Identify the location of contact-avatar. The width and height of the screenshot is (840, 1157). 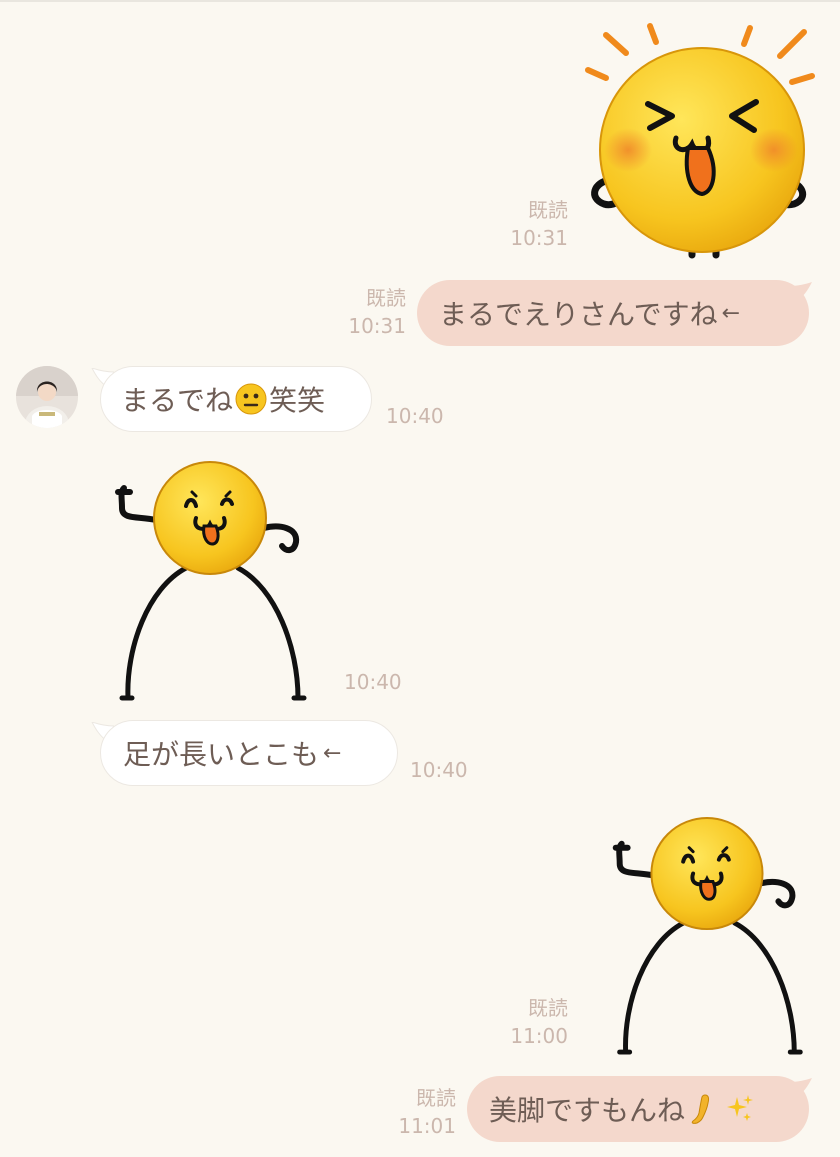
(47, 397).